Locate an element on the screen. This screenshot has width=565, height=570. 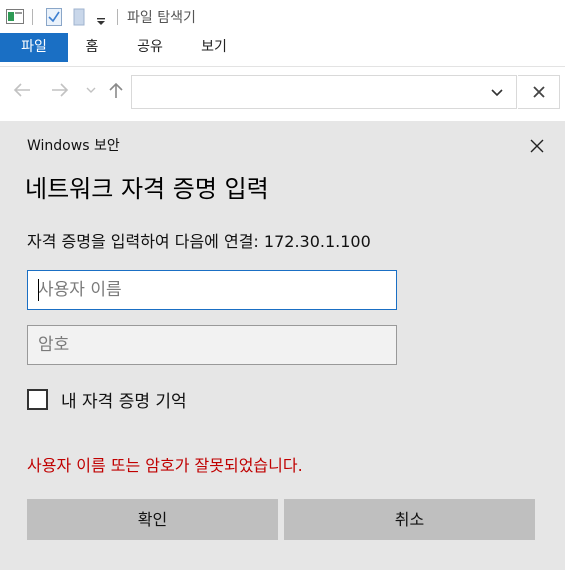
password-placeholder: 암호 is located at coordinates (54, 345).